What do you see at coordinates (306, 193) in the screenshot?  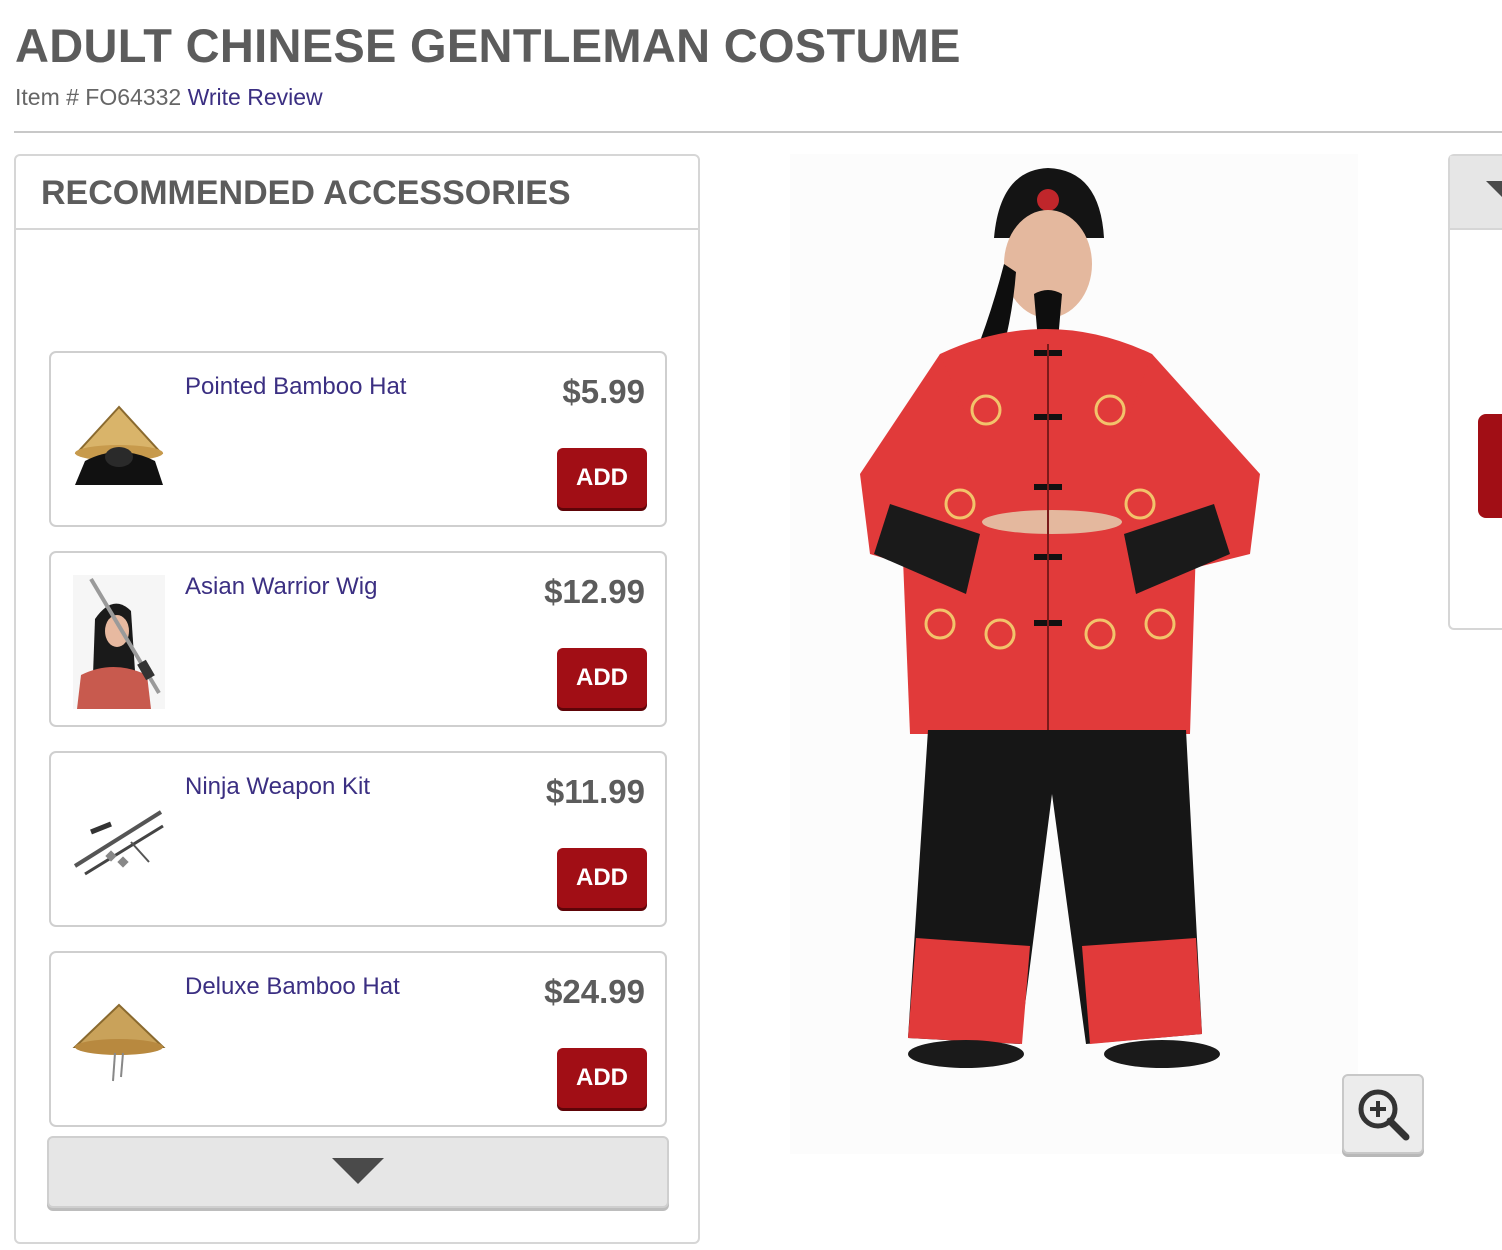 I see `accessories-heading: RECOMMENDED ACCESSORIES` at bounding box center [306, 193].